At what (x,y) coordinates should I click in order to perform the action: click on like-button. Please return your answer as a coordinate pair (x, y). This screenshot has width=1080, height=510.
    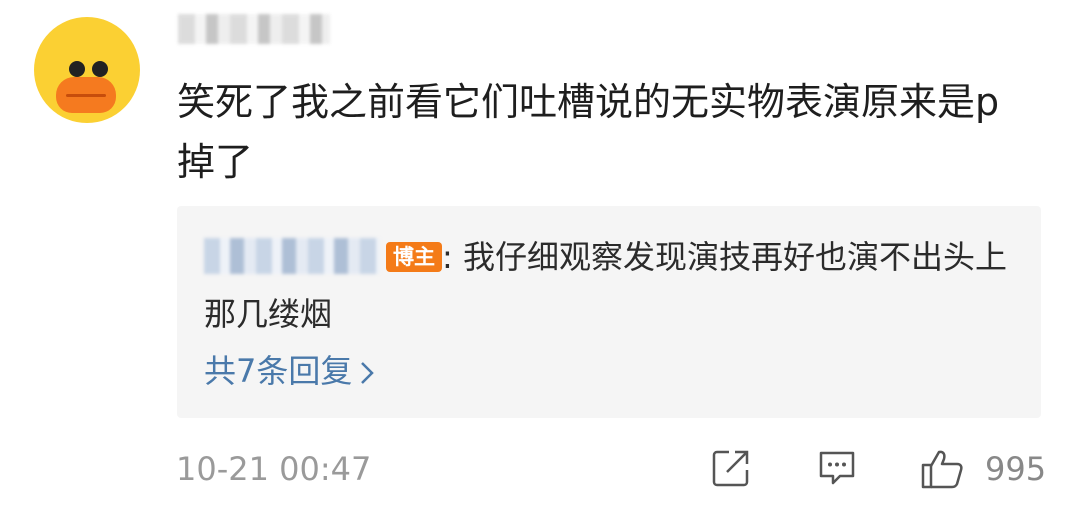
    Looking at the image, I should click on (942, 471).